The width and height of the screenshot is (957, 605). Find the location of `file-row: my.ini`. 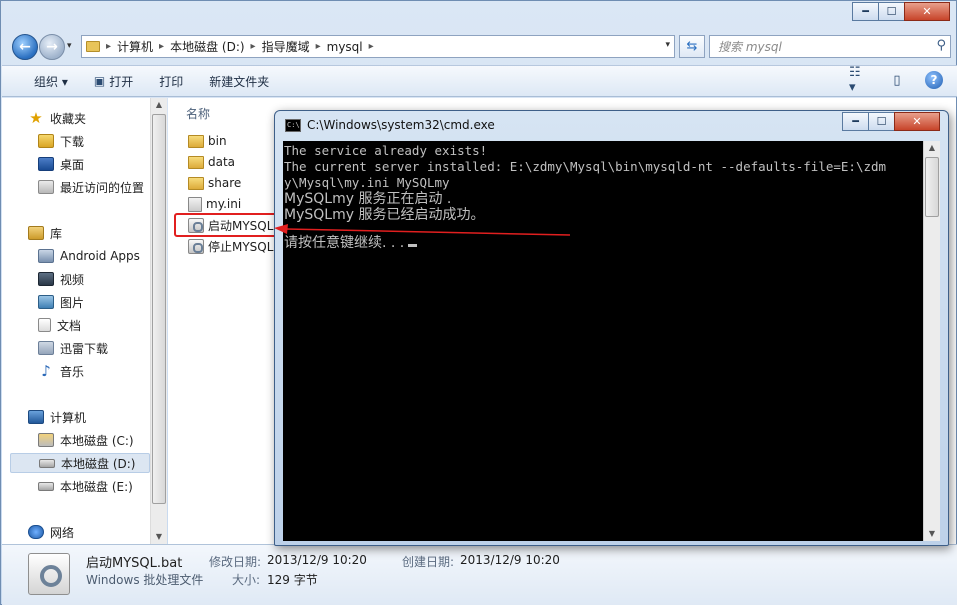

file-row: my.ini is located at coordinates (214, 204).